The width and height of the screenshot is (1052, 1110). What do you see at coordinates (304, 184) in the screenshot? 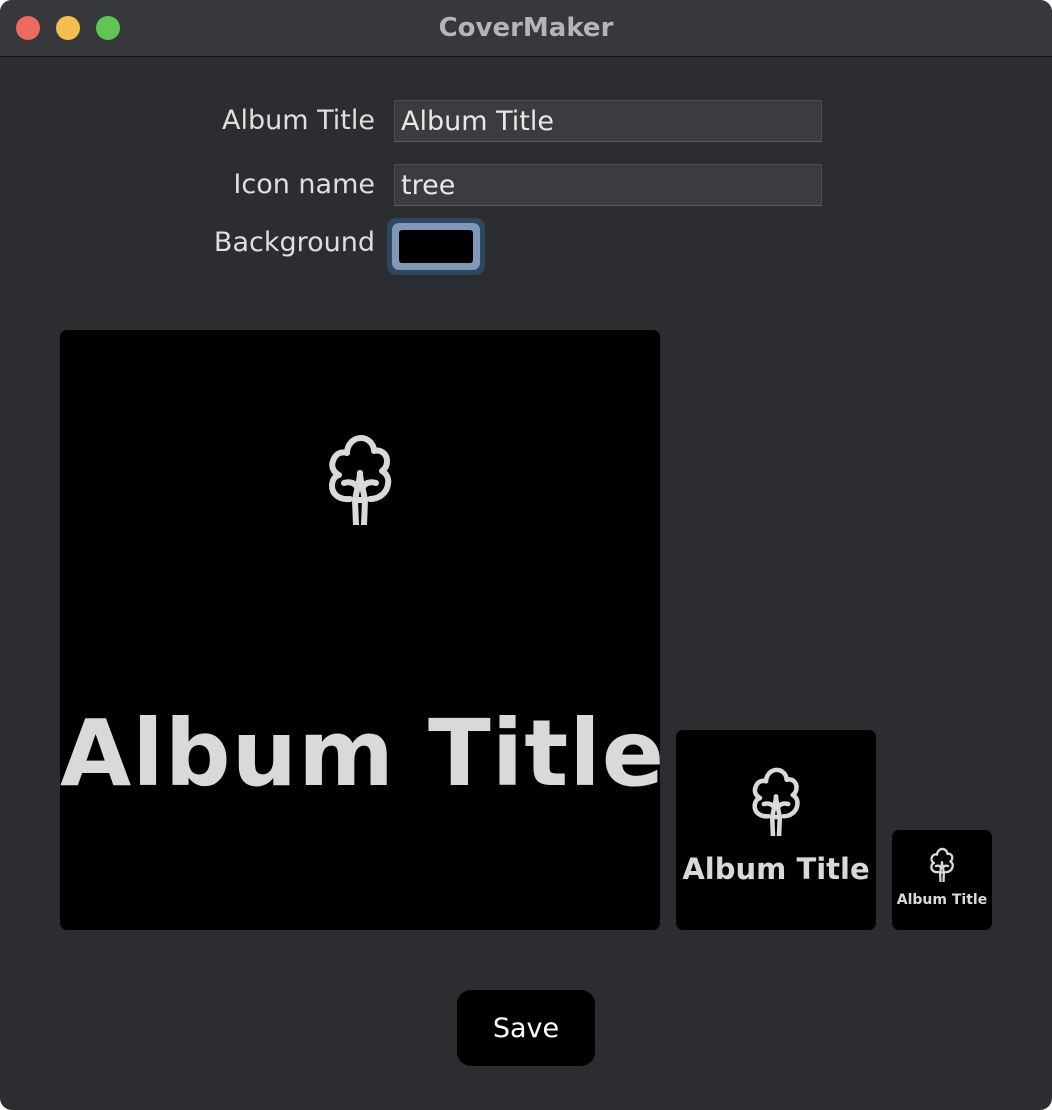
I see `icon-name-label: Icon name` at bounding box center [304, 184].